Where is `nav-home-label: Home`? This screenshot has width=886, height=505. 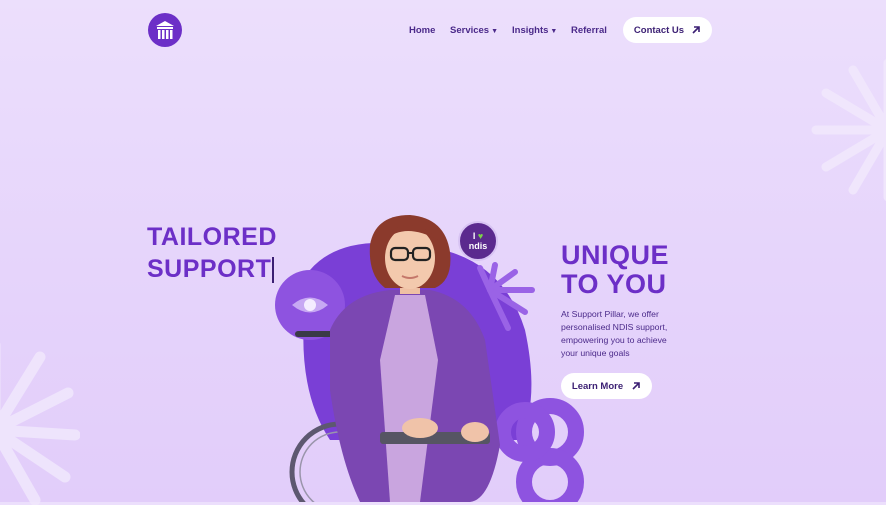 nav-home-label: Home is located at coordinates (422, 30).